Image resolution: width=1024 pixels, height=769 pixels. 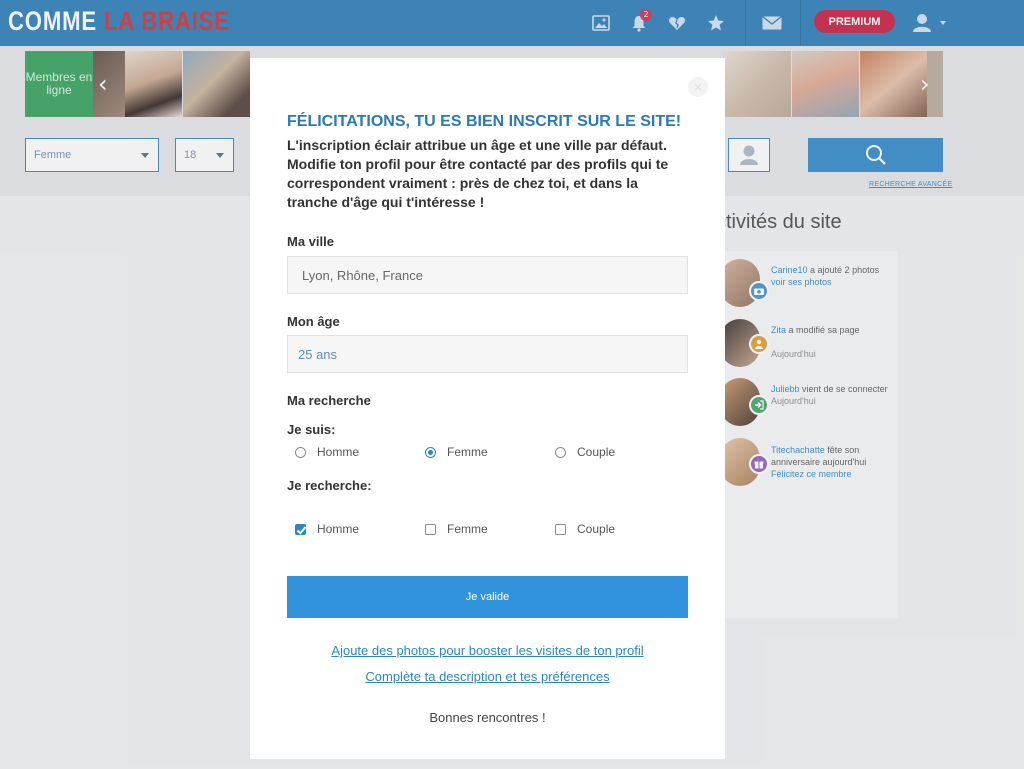 I want to click on looking-option-homme: Homme, so click(x=327, y=529).